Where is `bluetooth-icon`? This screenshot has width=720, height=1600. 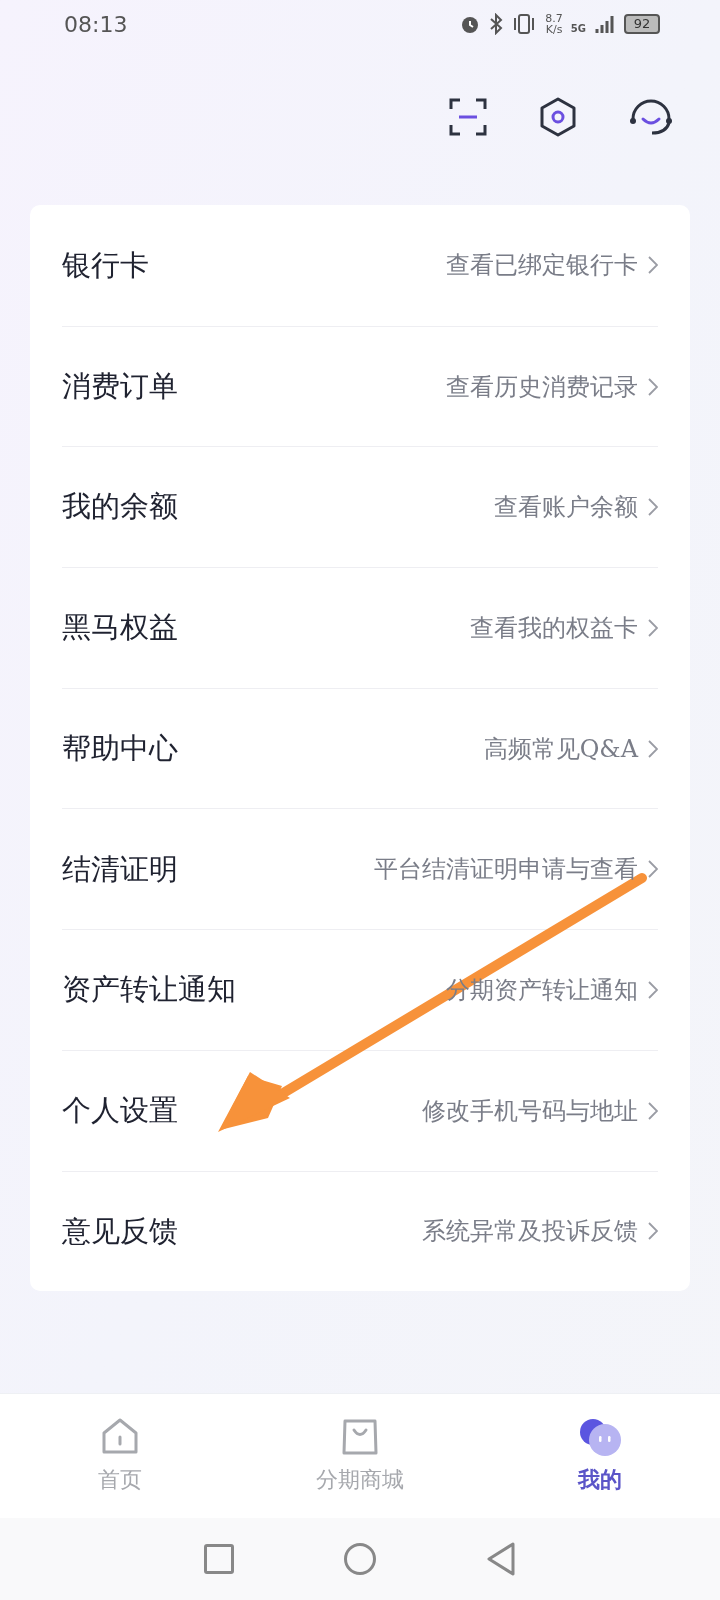 bluetooth-icon is located at coordinates (496, 24).